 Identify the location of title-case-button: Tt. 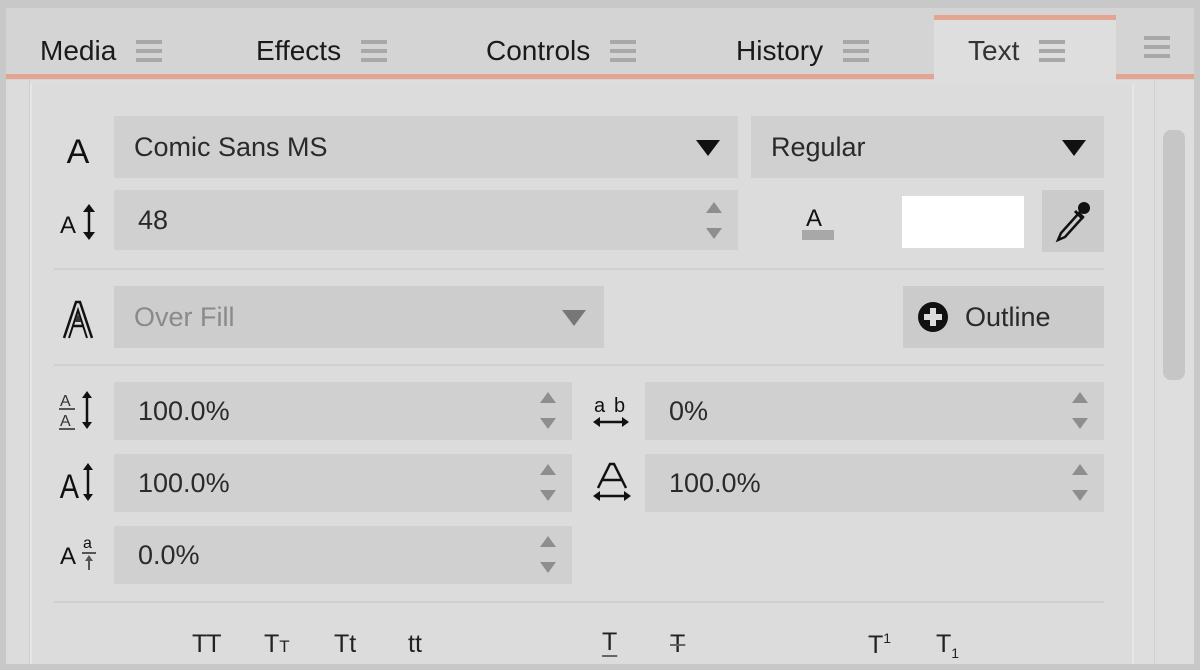
(345, 644).